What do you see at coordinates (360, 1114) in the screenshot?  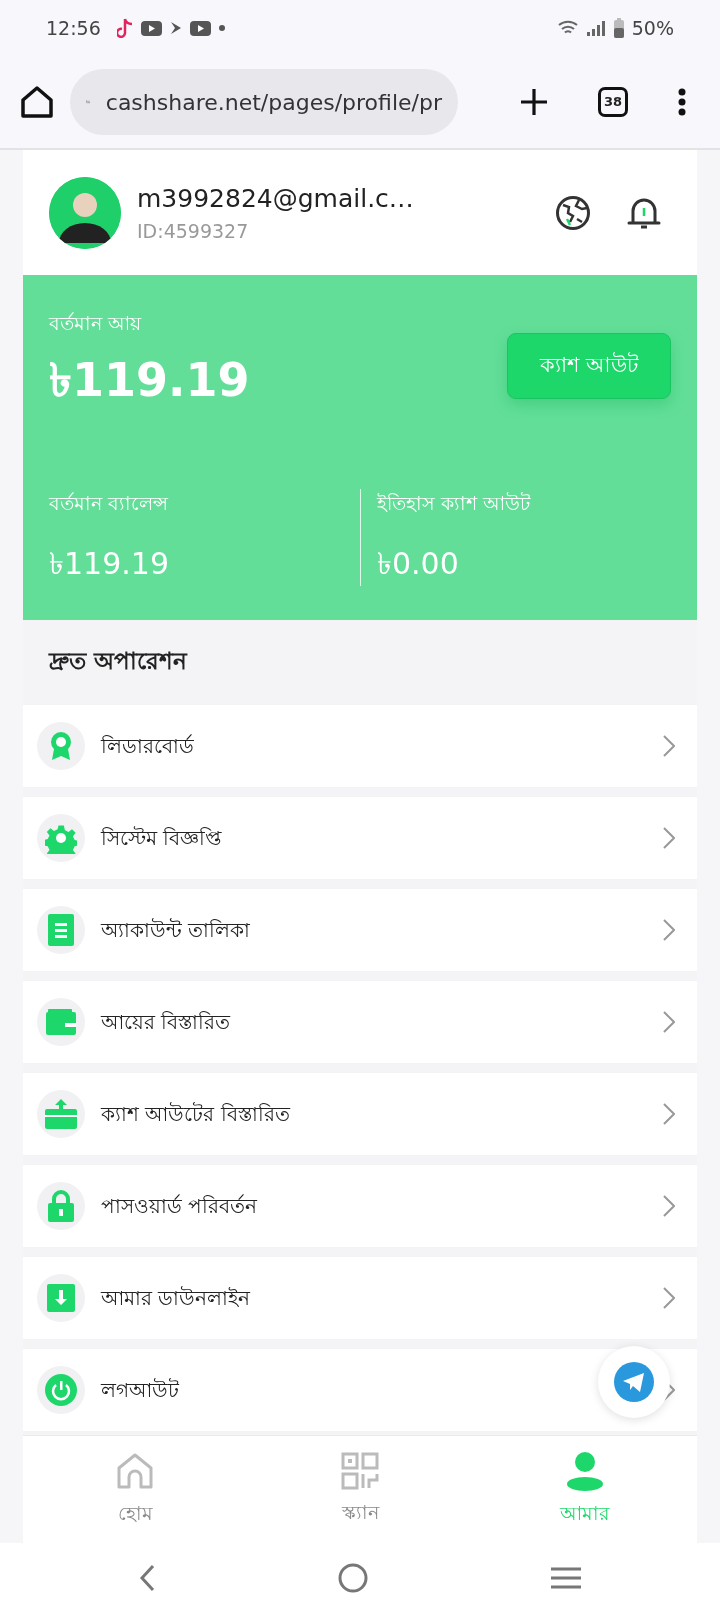 I see `menu-item: ক্যাশ আউটের বিস্তারিত` at bounding box center [360, 1114].